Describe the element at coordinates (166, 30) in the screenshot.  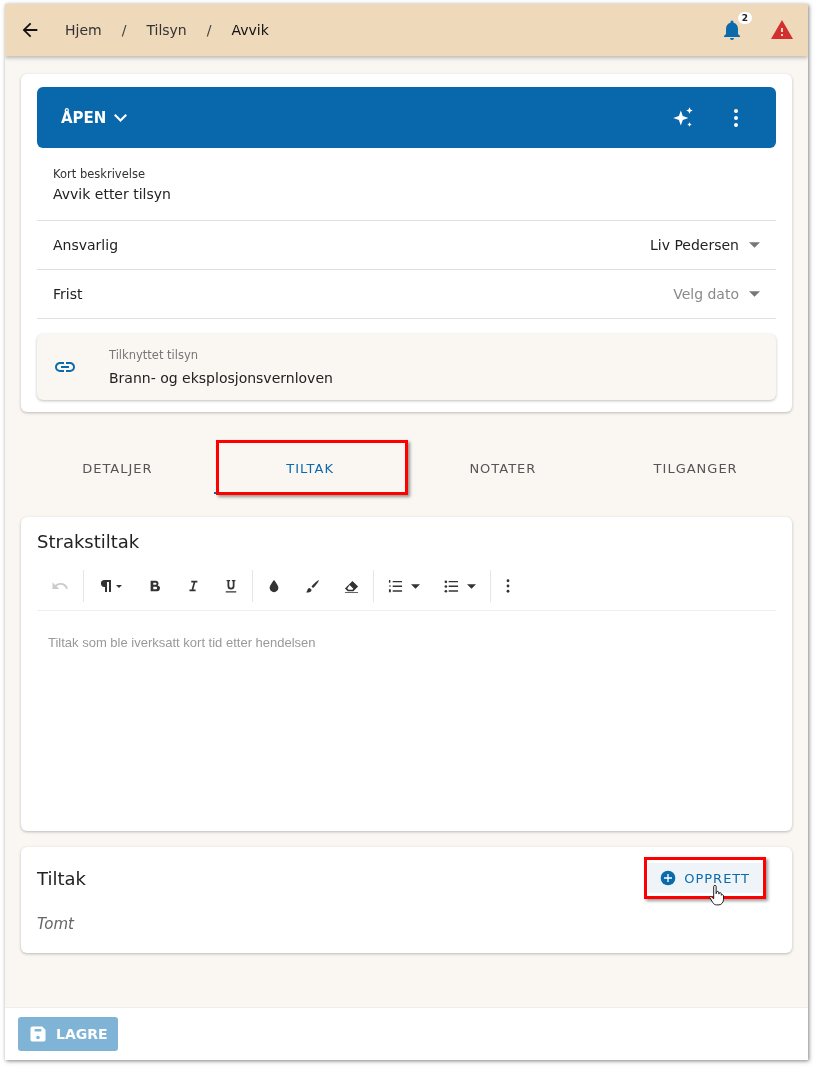
I see `breadcrumb: Tilsyn` at that location.